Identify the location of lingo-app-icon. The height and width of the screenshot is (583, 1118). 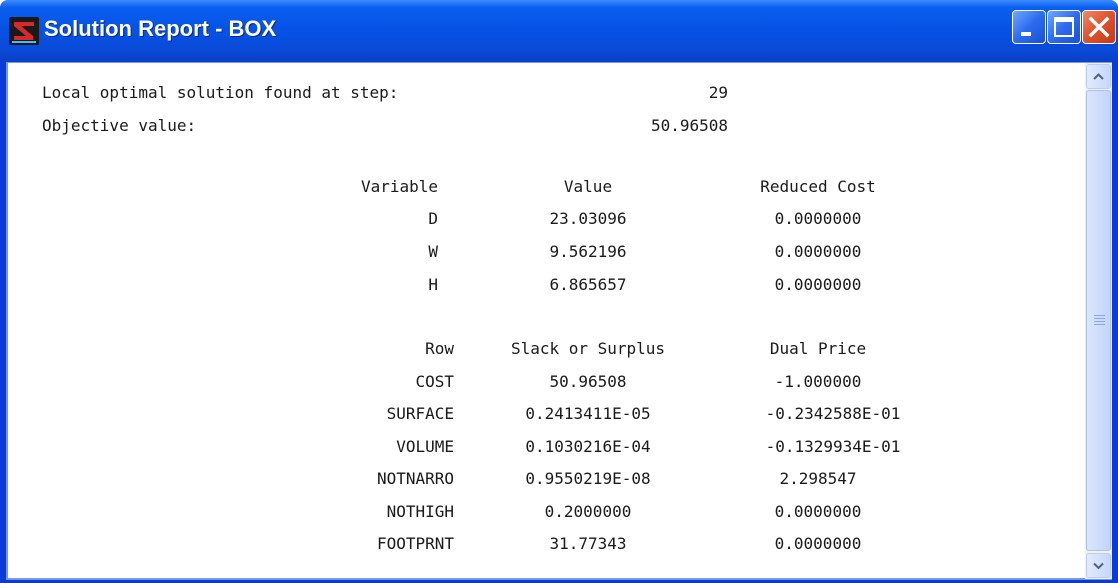
(24, 31).